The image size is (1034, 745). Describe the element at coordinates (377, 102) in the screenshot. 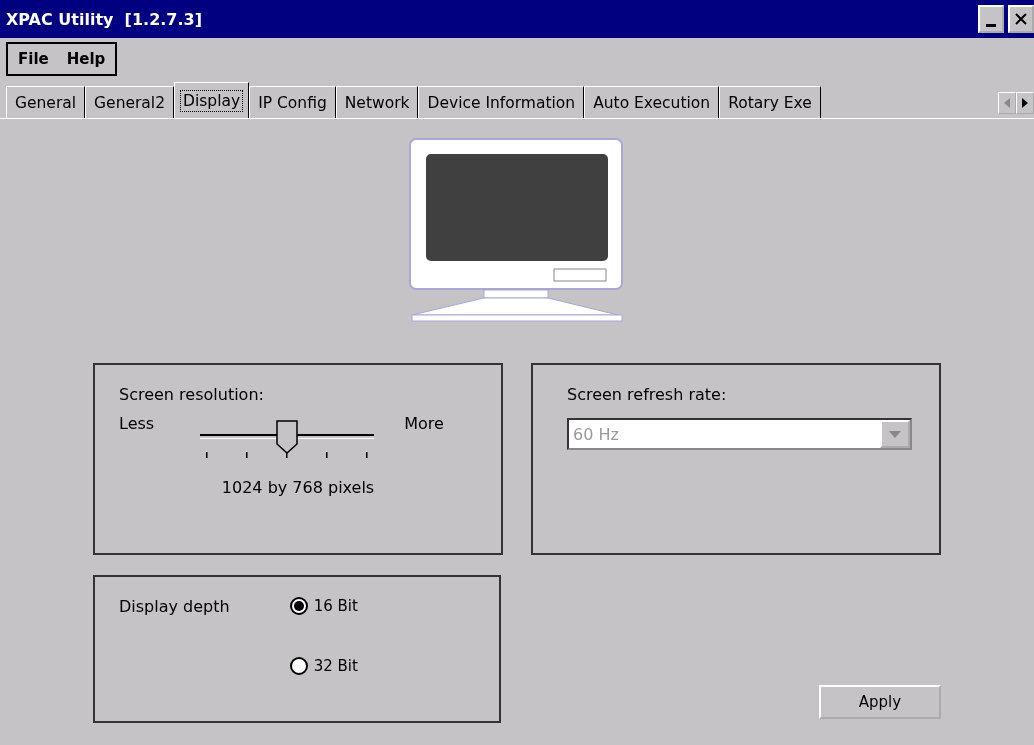

I see `tab: Network` at that location.